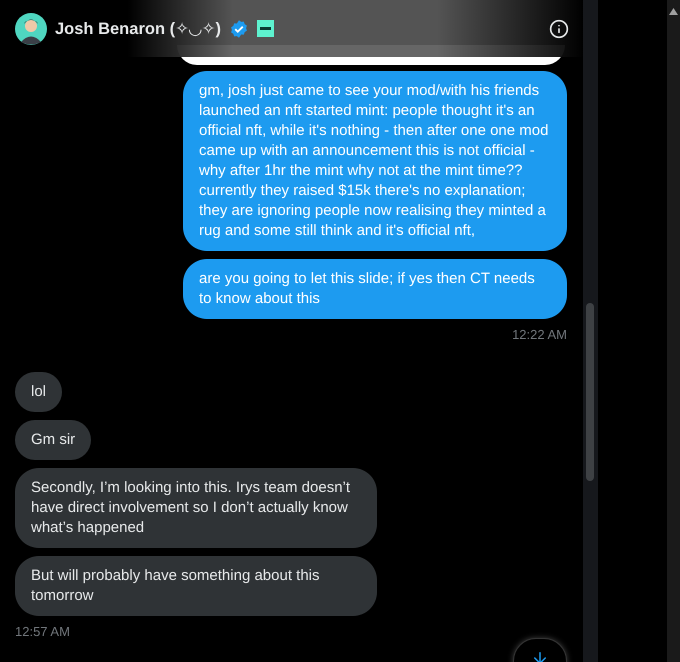 Image resolution: width=680 pixels, height=662 pixels. What do you see at coordinates (53, 440) in the screenshot?
I see `message-bubble: Gm sir` at bounding box center [53, 440].